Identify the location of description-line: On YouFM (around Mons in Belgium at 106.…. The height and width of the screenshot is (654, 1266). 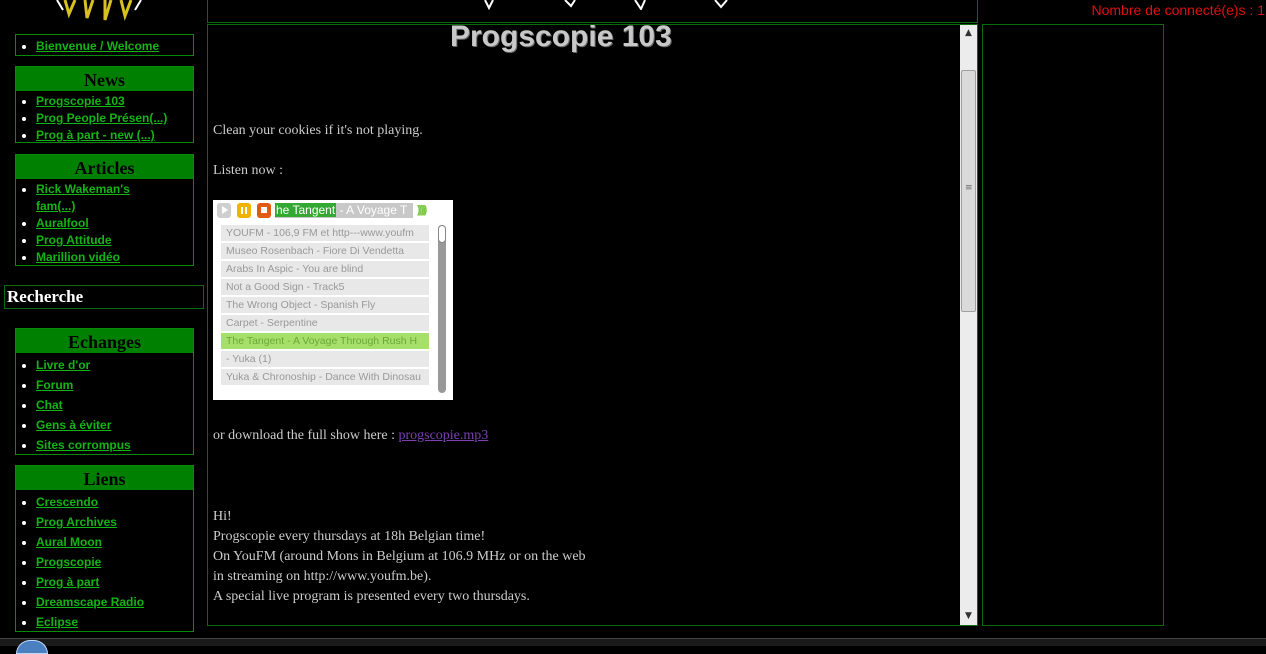
(399, 556).